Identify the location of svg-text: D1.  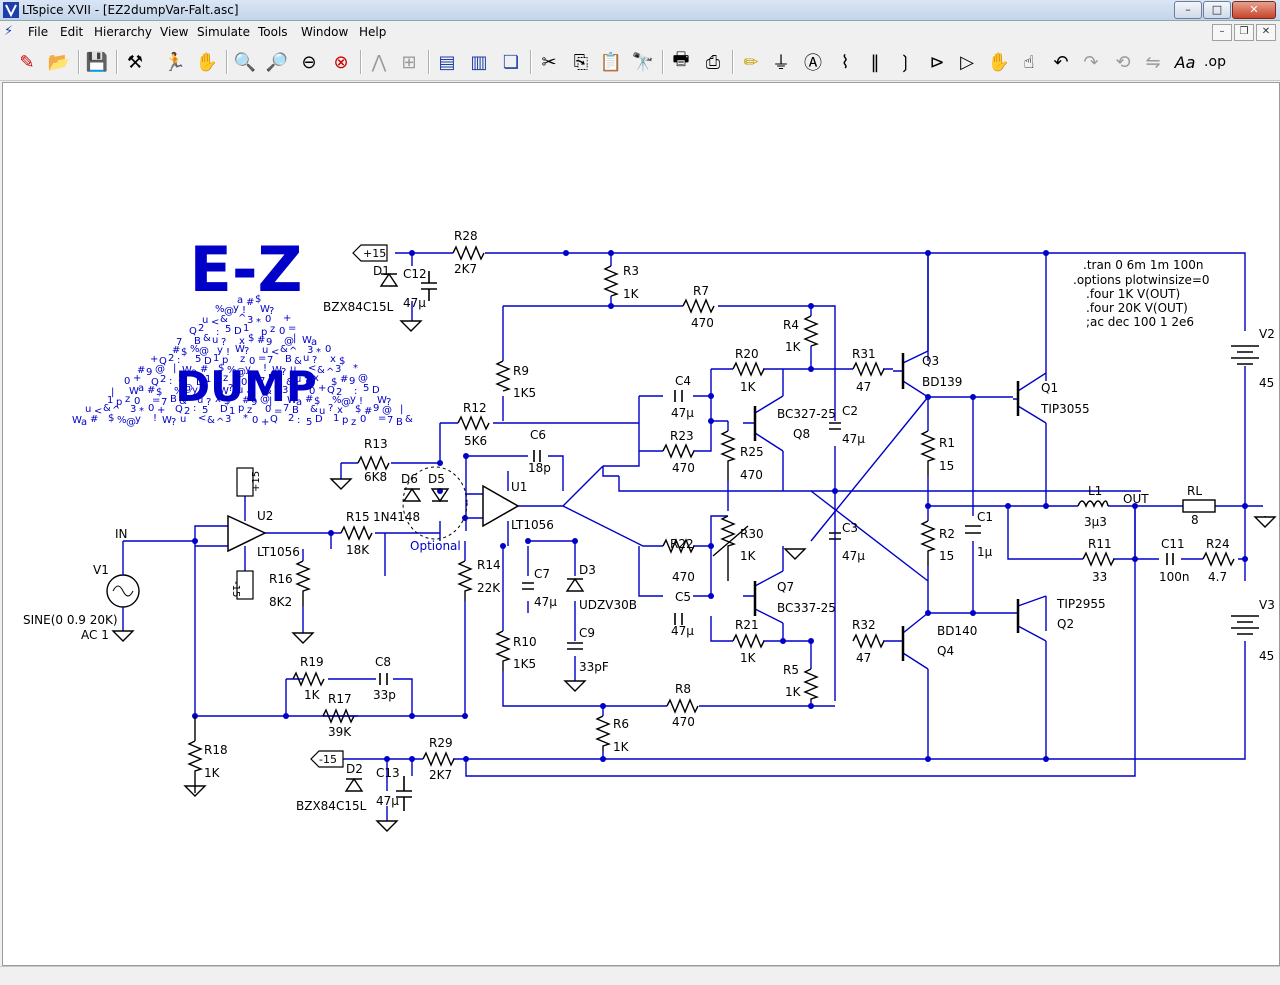
(381, 271).